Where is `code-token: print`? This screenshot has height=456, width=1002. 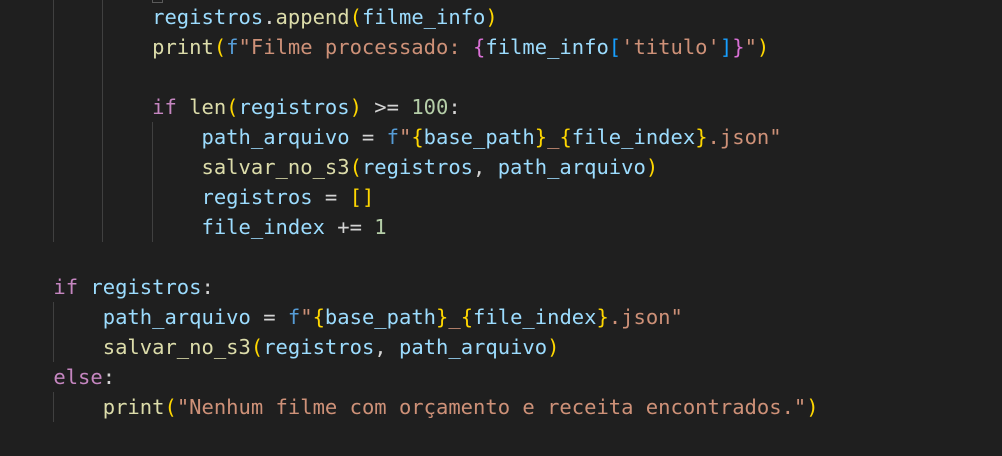 code-token: print is located at coordinates (183, 47).